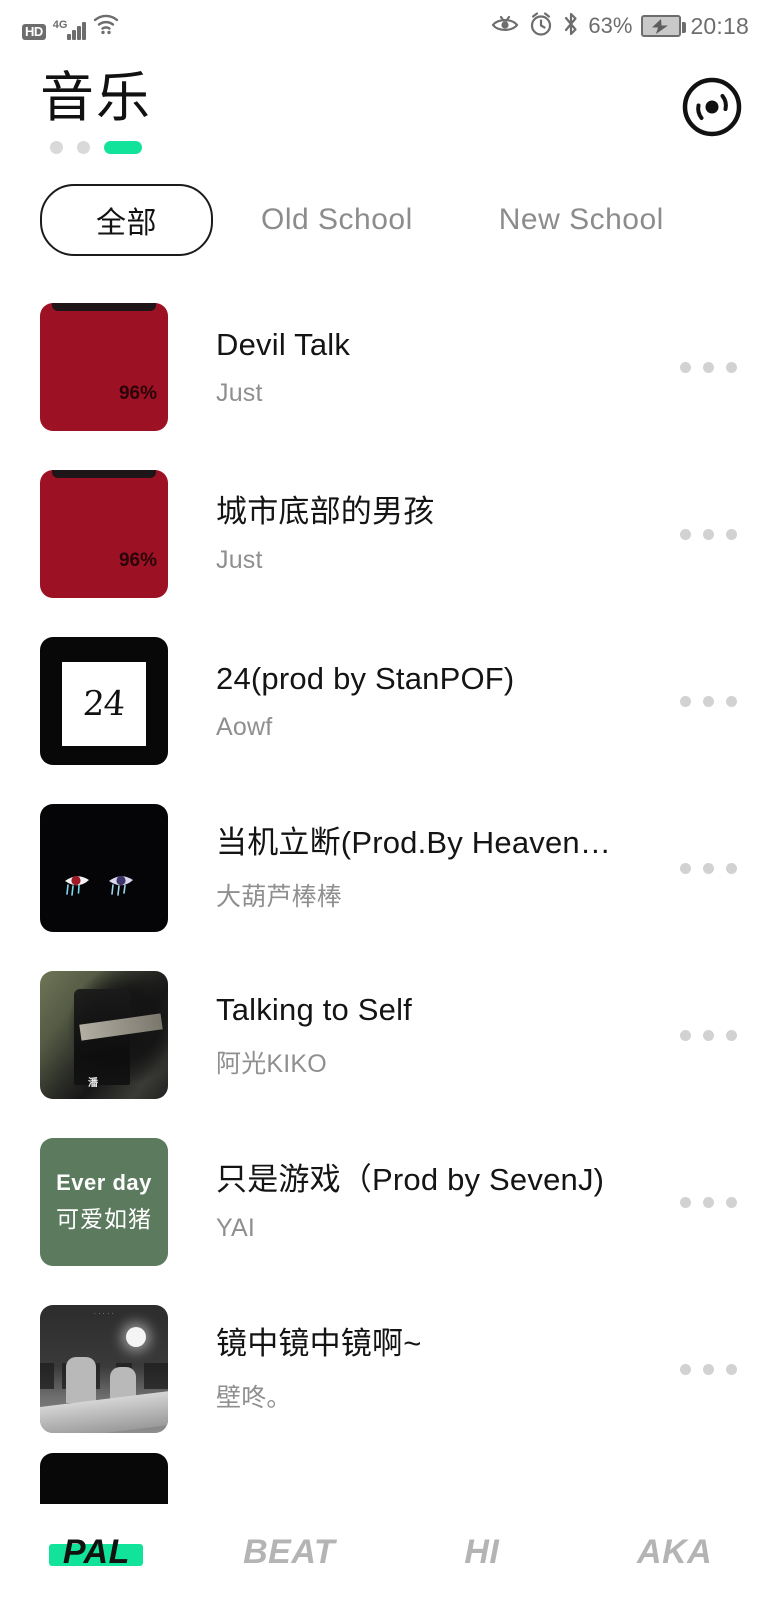 Image resolution: width=771 pixels, height=1600 pixels. I want to click on signal-bars-icon: 4G, so click(69, 29).